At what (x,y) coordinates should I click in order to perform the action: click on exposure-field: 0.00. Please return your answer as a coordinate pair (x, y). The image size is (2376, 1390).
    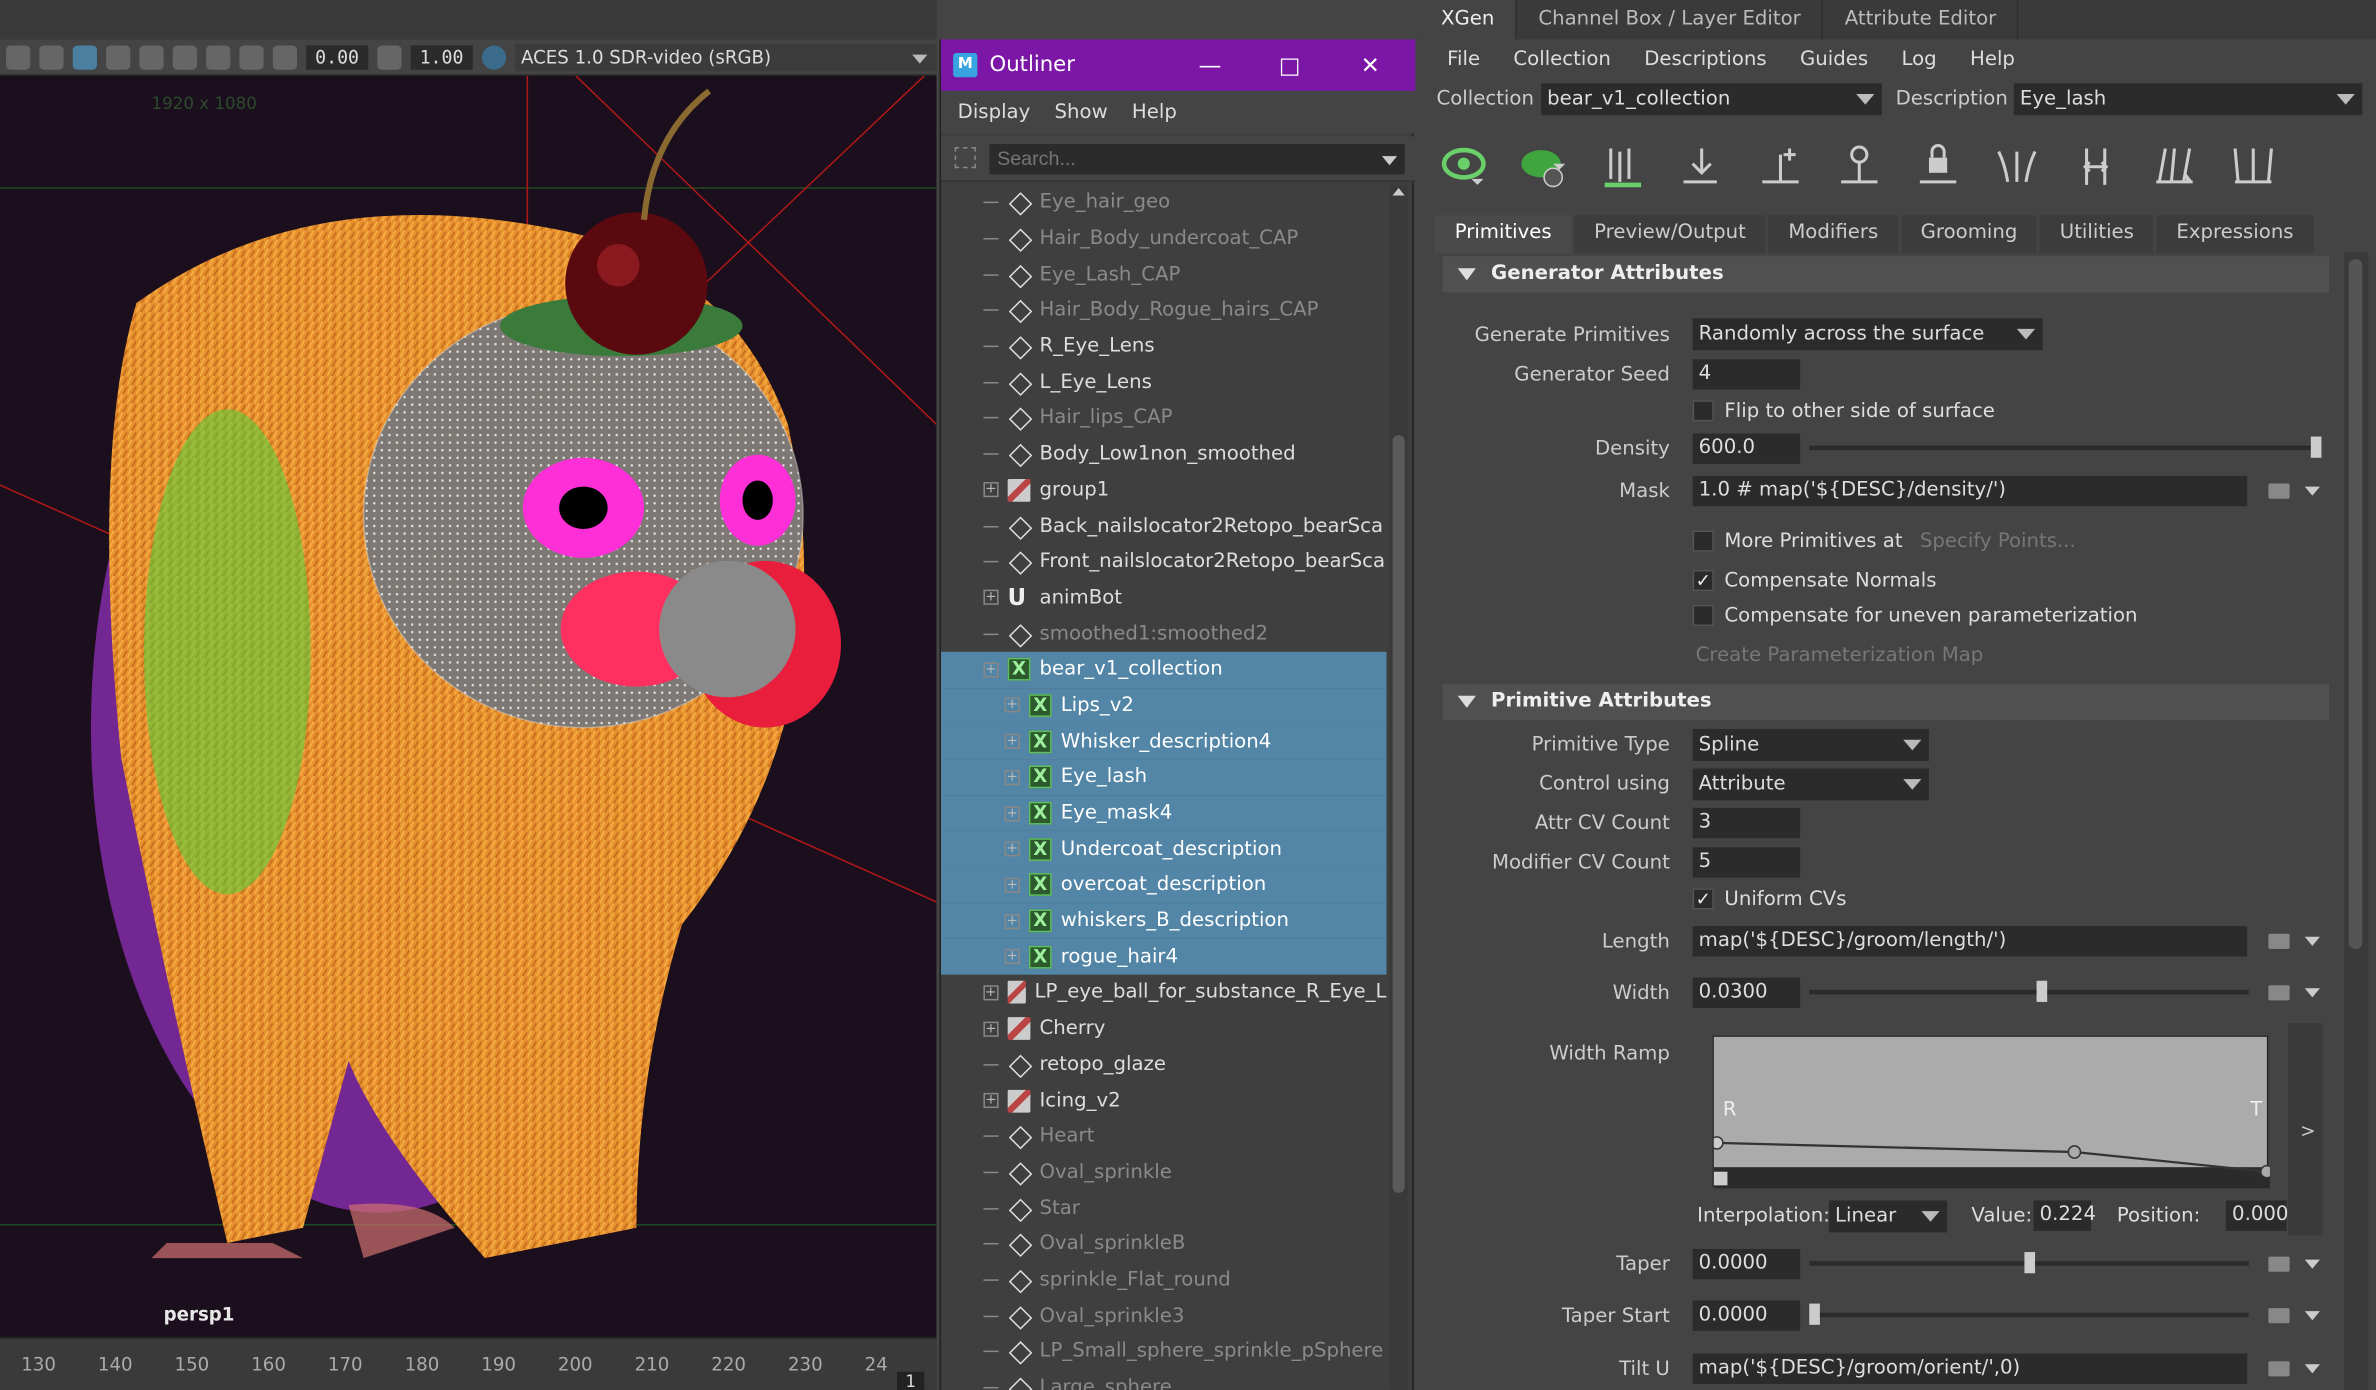
    Looking at the image, I should click on (337, 56).